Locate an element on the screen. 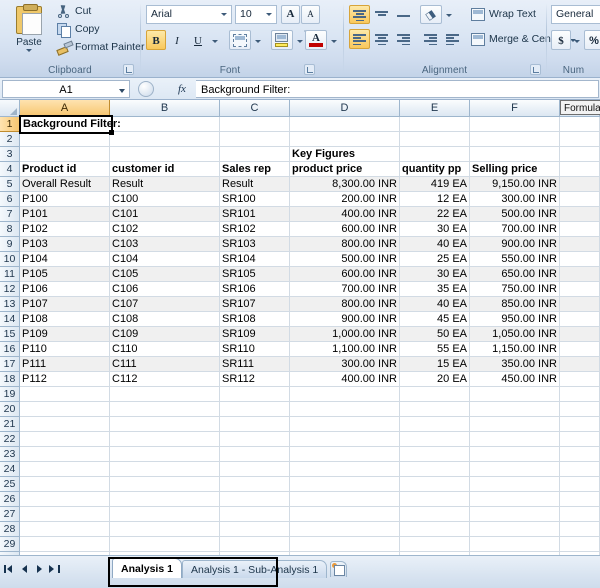 This screenshot has width=600, height=588. cell-E18: 20 EA is located at coordinates (435, 379).